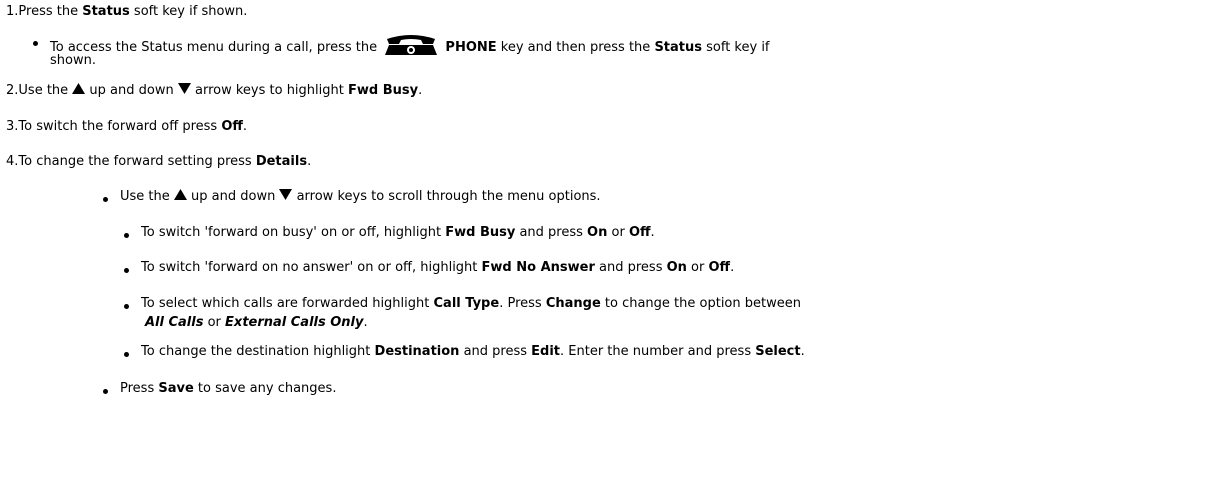 The width and height of the screenshot is (1209, 489). I want to click on step-text: Use the, so click(45, 90).